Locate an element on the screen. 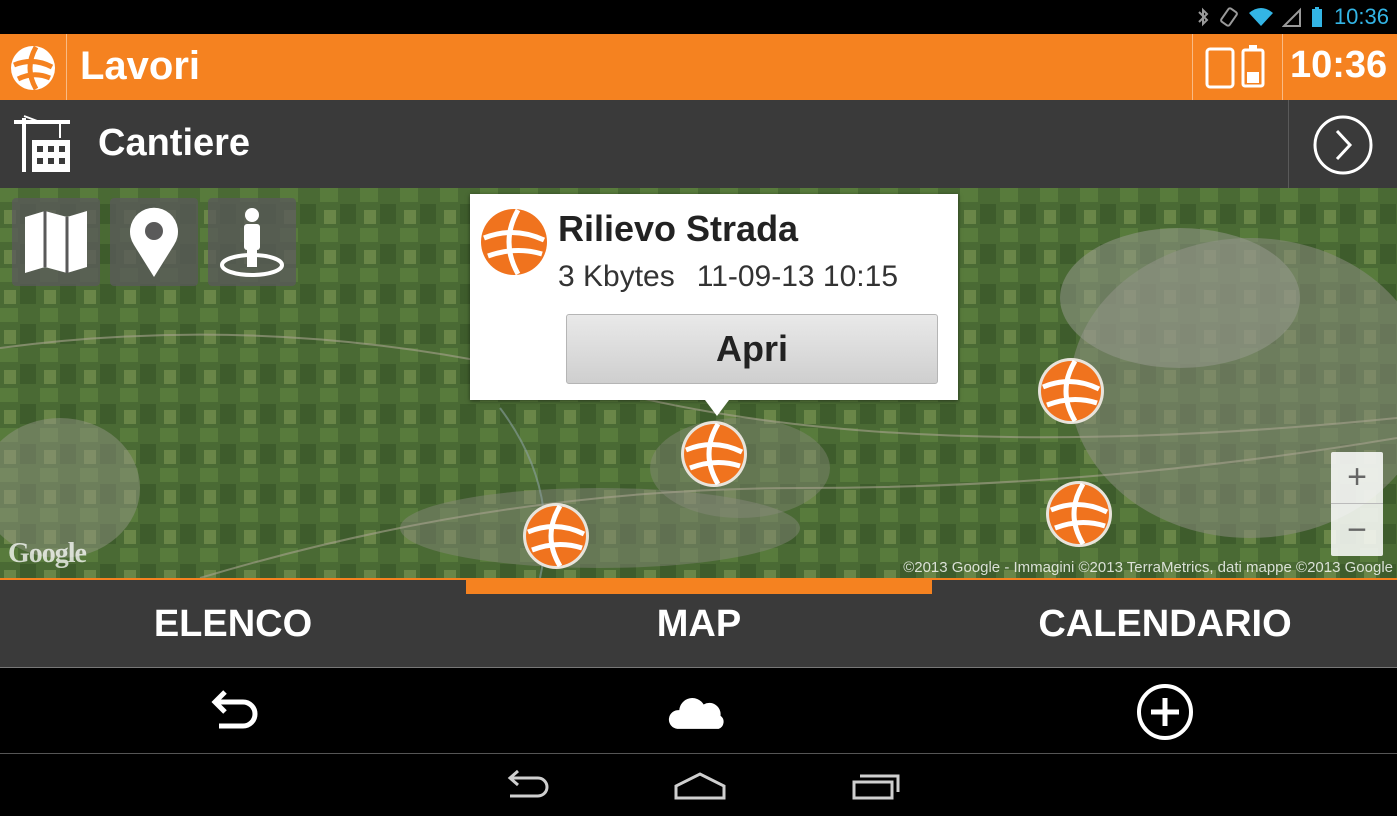 Image resolution: width=1397 pixels, height=816 pixels. location-pin-icon is located at coordinates (154, 242).